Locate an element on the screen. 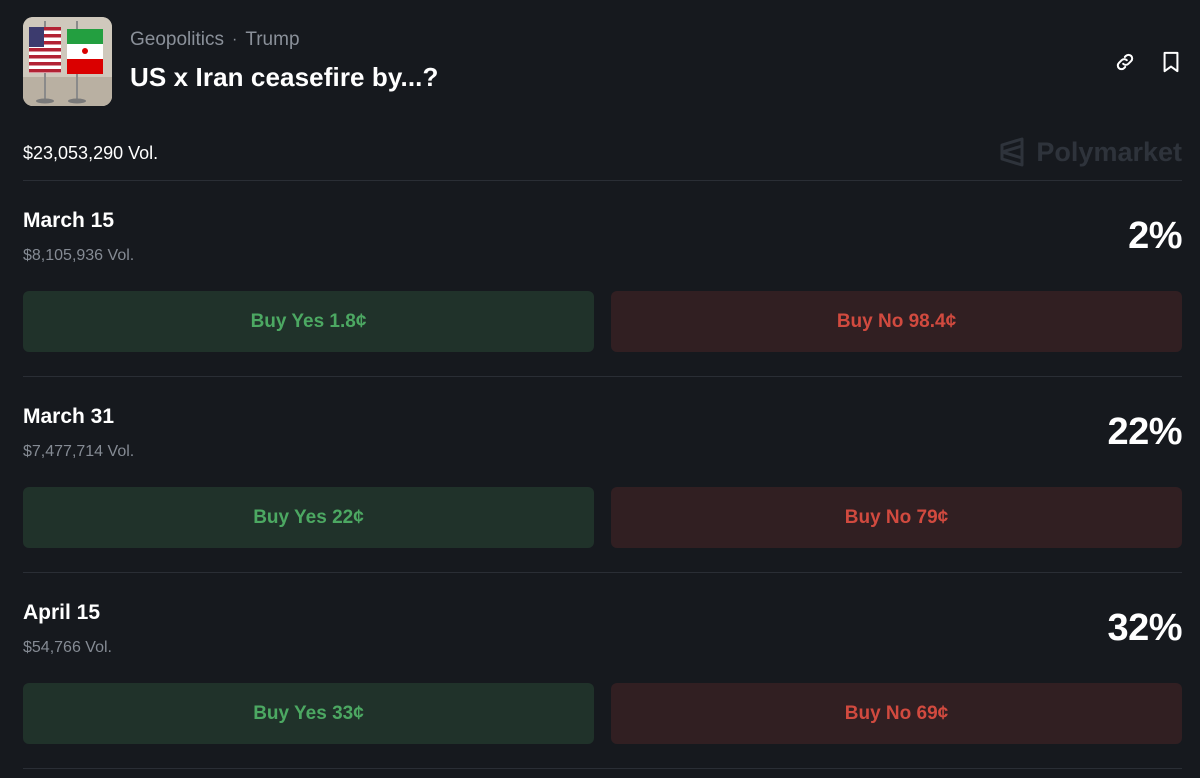 The width and height of the screenshot is (1200, 778). link-icon is located at coordinates (1125, 62).